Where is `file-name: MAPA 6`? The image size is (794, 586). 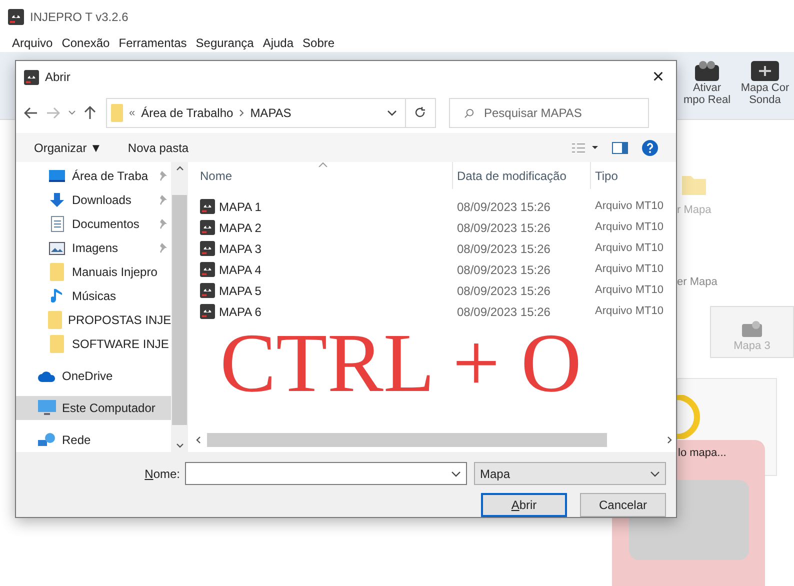
file-name: MAPA 6 is located at coordinates (240, 312).